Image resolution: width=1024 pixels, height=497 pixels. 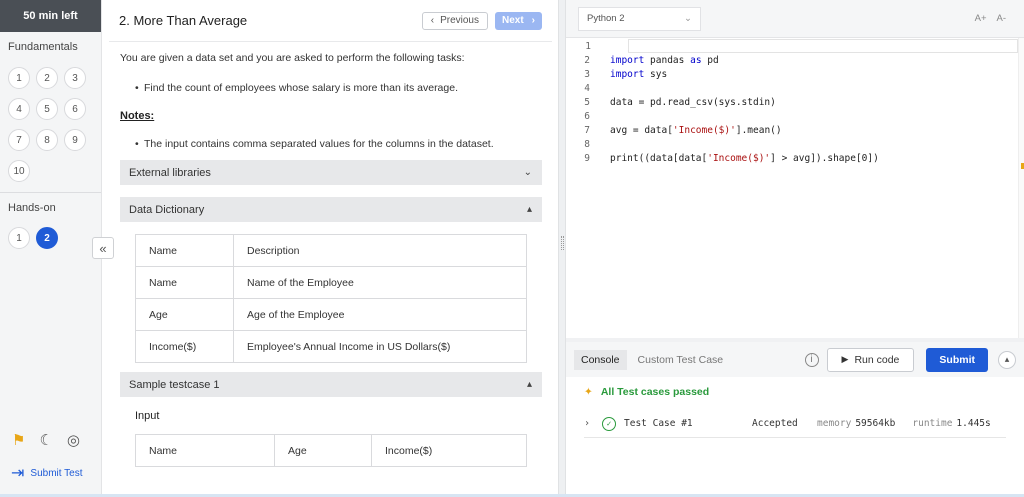 I want to click on notes-label: Notes:, so click(x=137, y=116).